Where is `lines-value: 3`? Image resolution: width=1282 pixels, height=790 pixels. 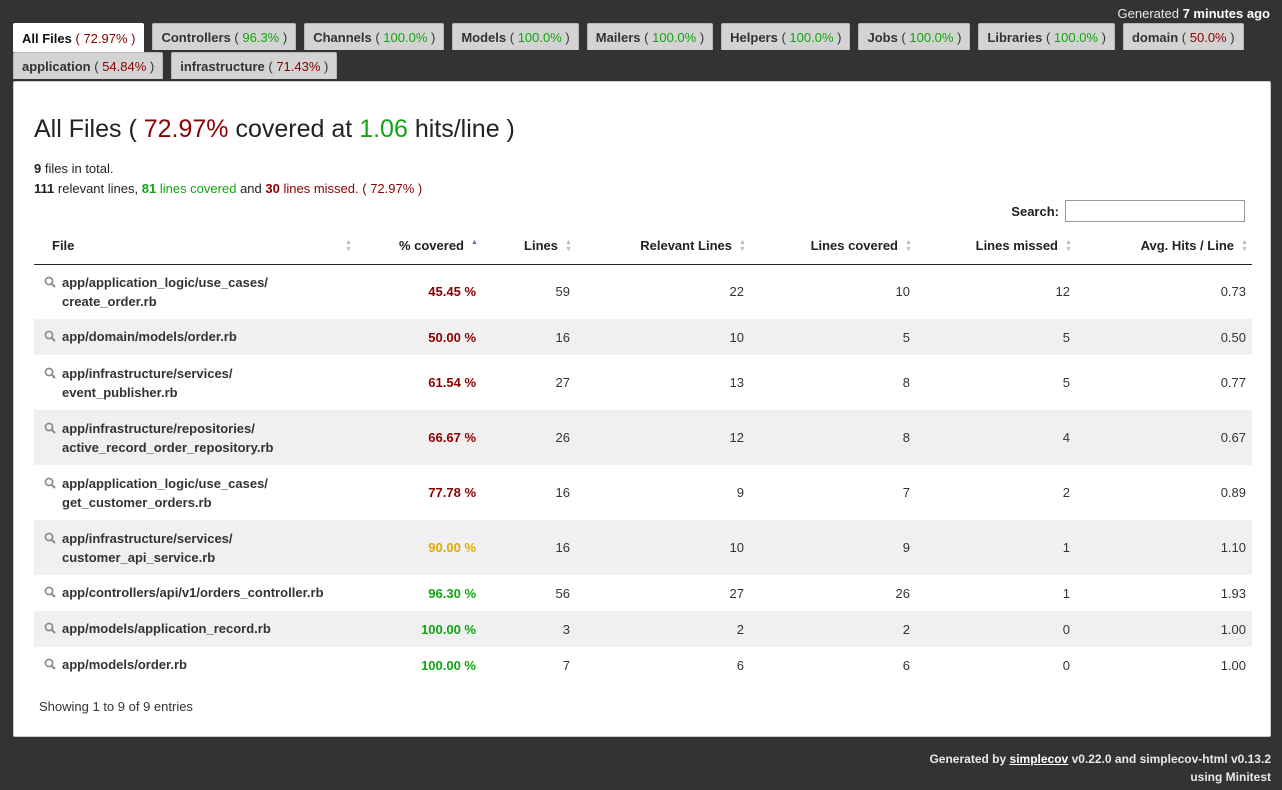 lines-value: 3 is located at coordinates (566, 629).